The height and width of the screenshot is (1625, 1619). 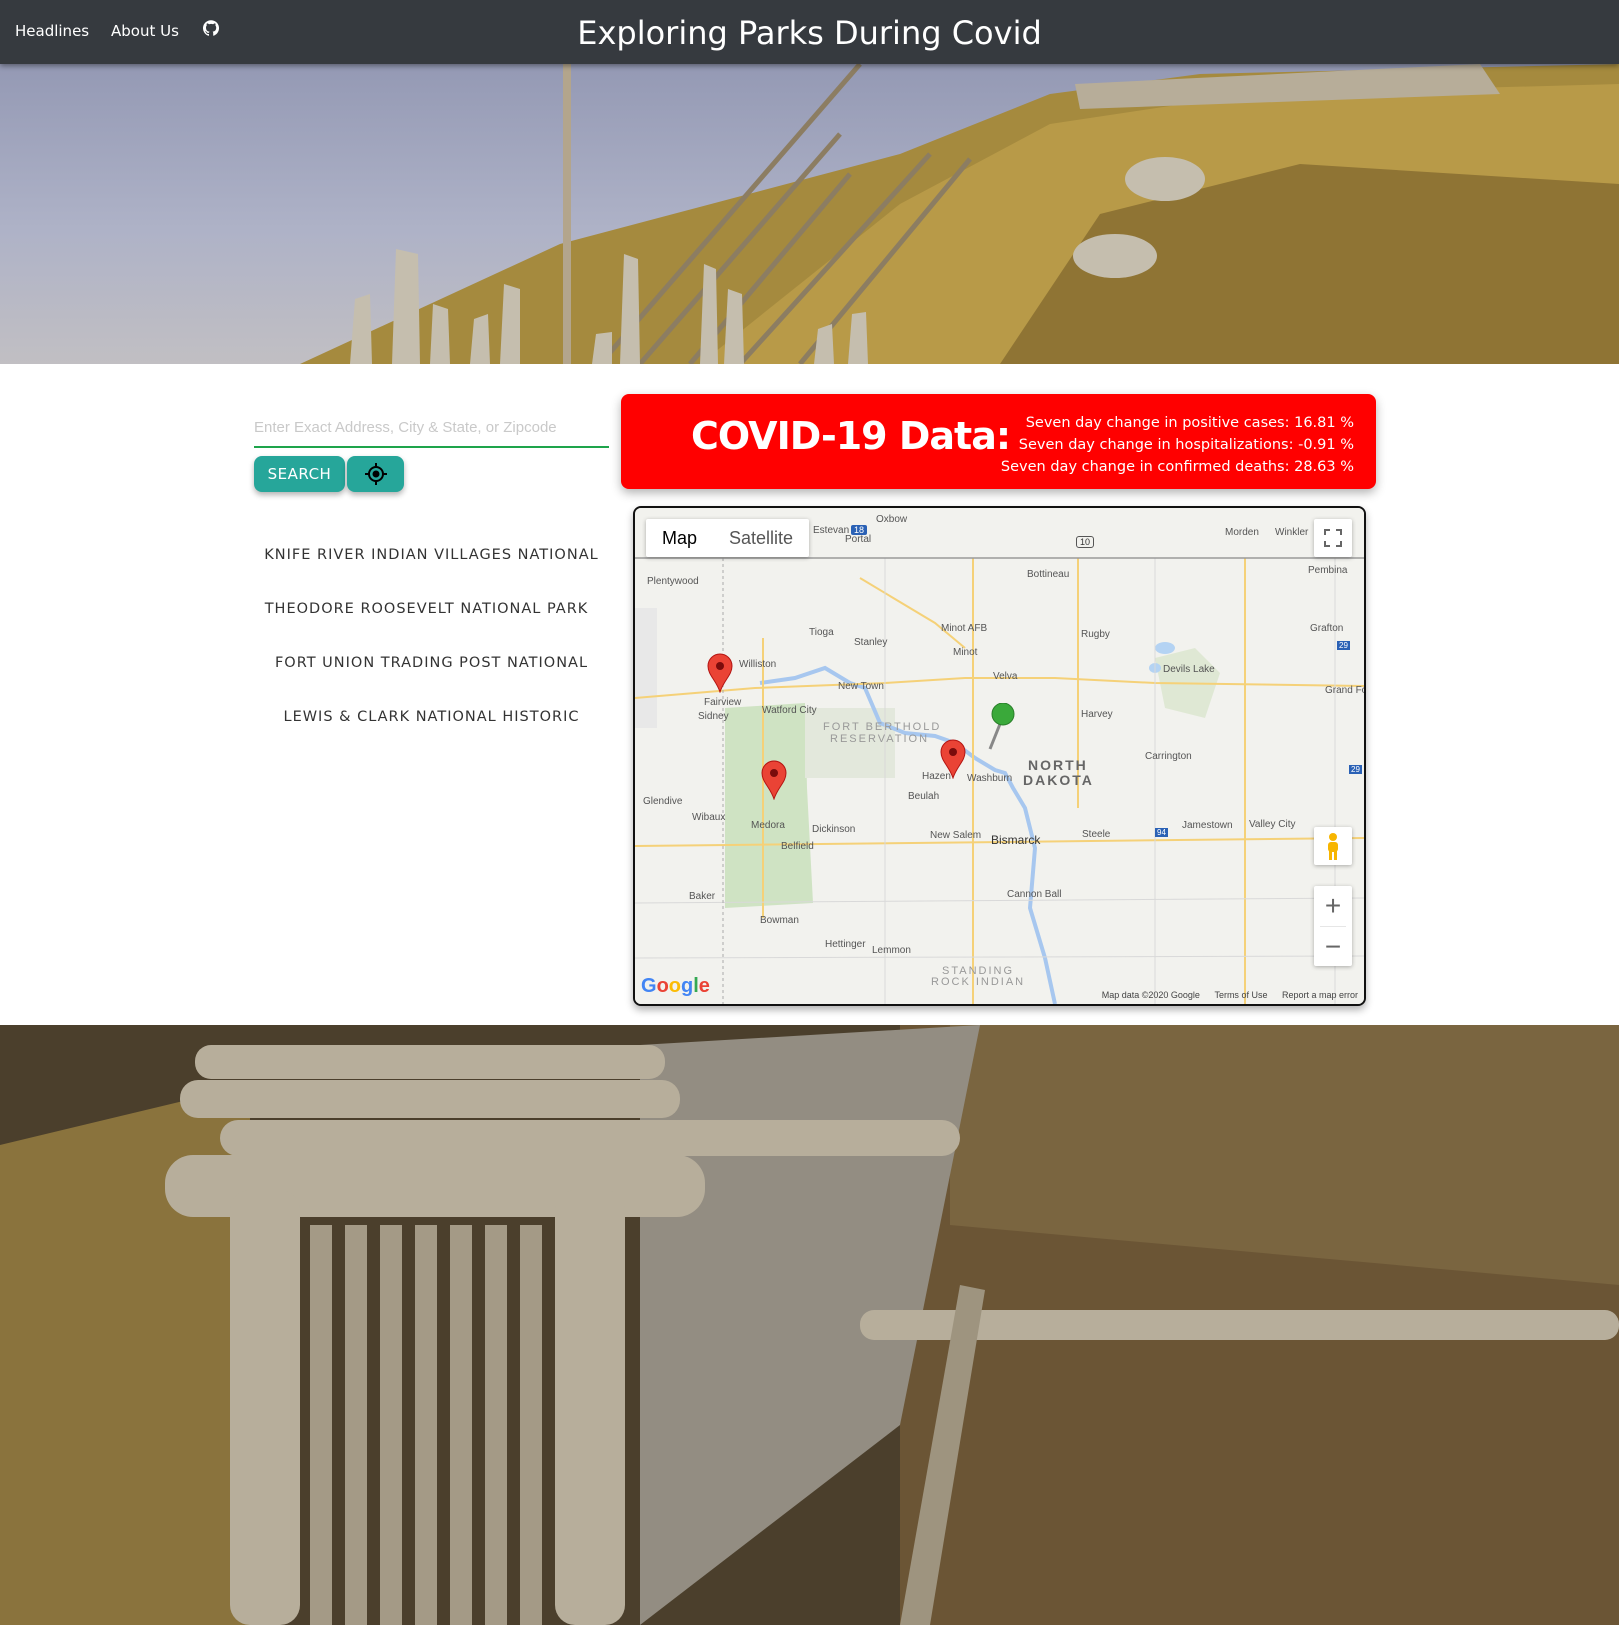 What do you see at coordinates (845, 944) in the screenshot?
I see `map-label-hettinger: Hettinger` at bounding box center [845, 944].